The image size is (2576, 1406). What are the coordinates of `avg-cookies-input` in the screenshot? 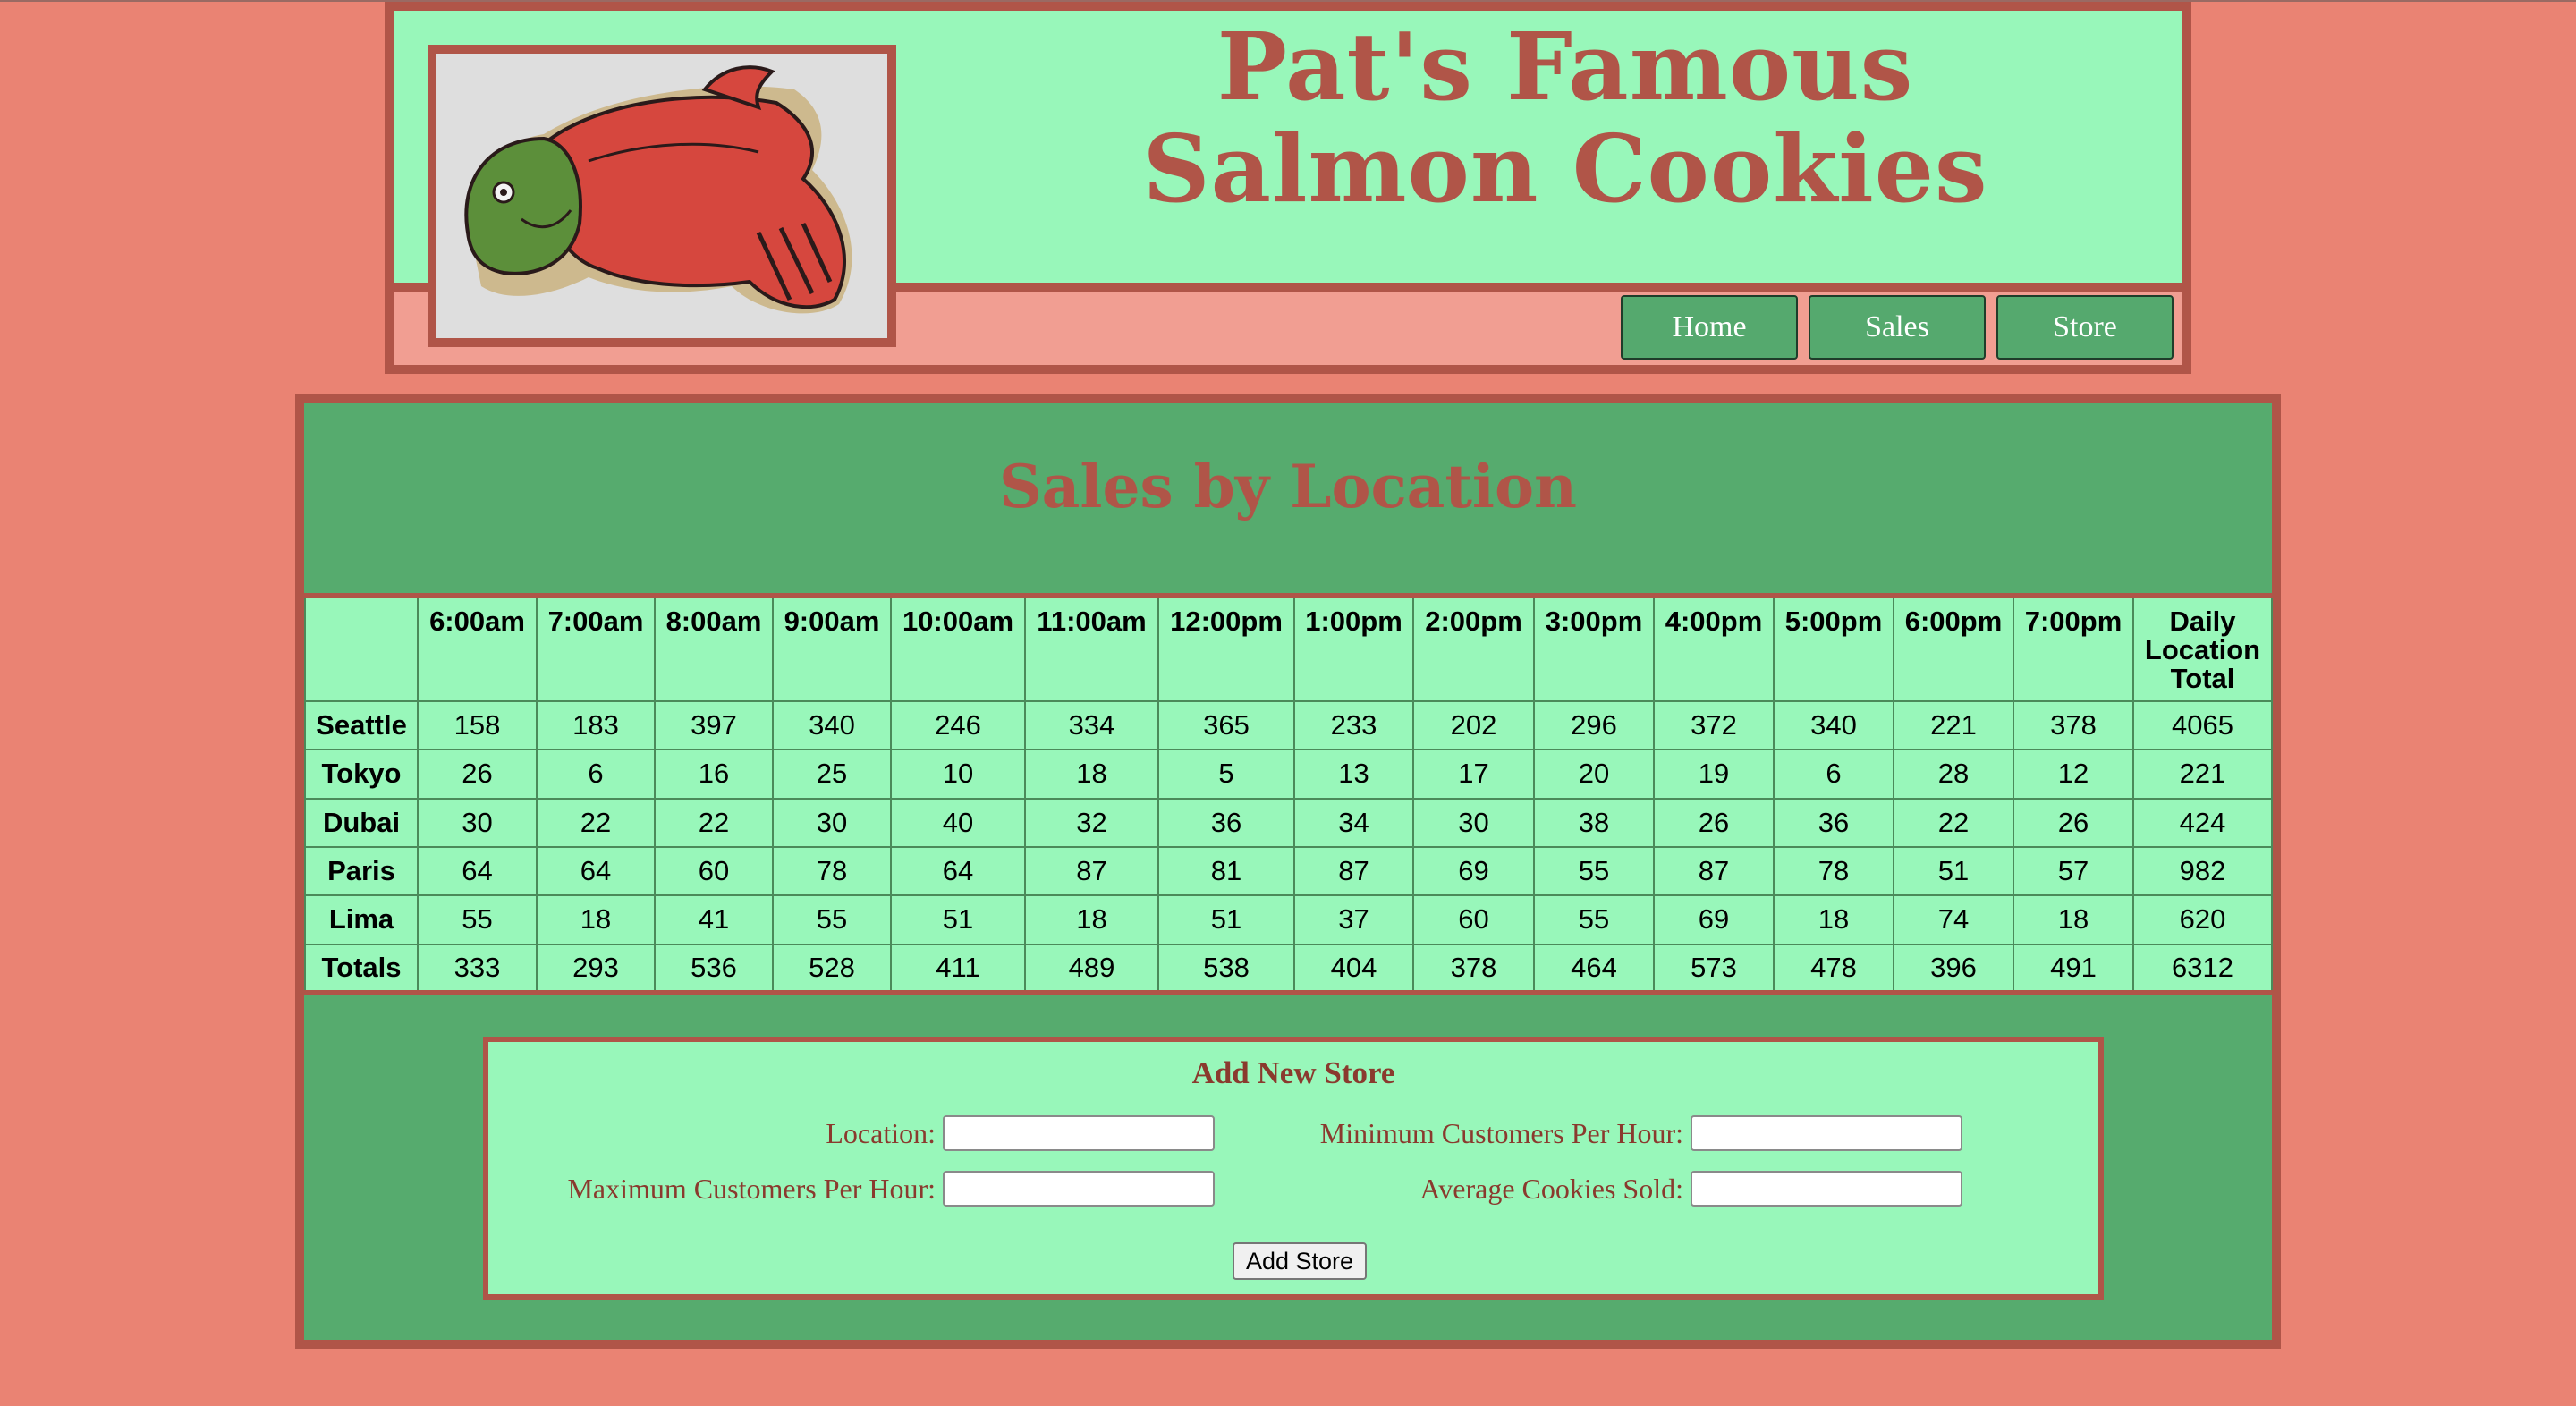 It's located at (1826, 1189).